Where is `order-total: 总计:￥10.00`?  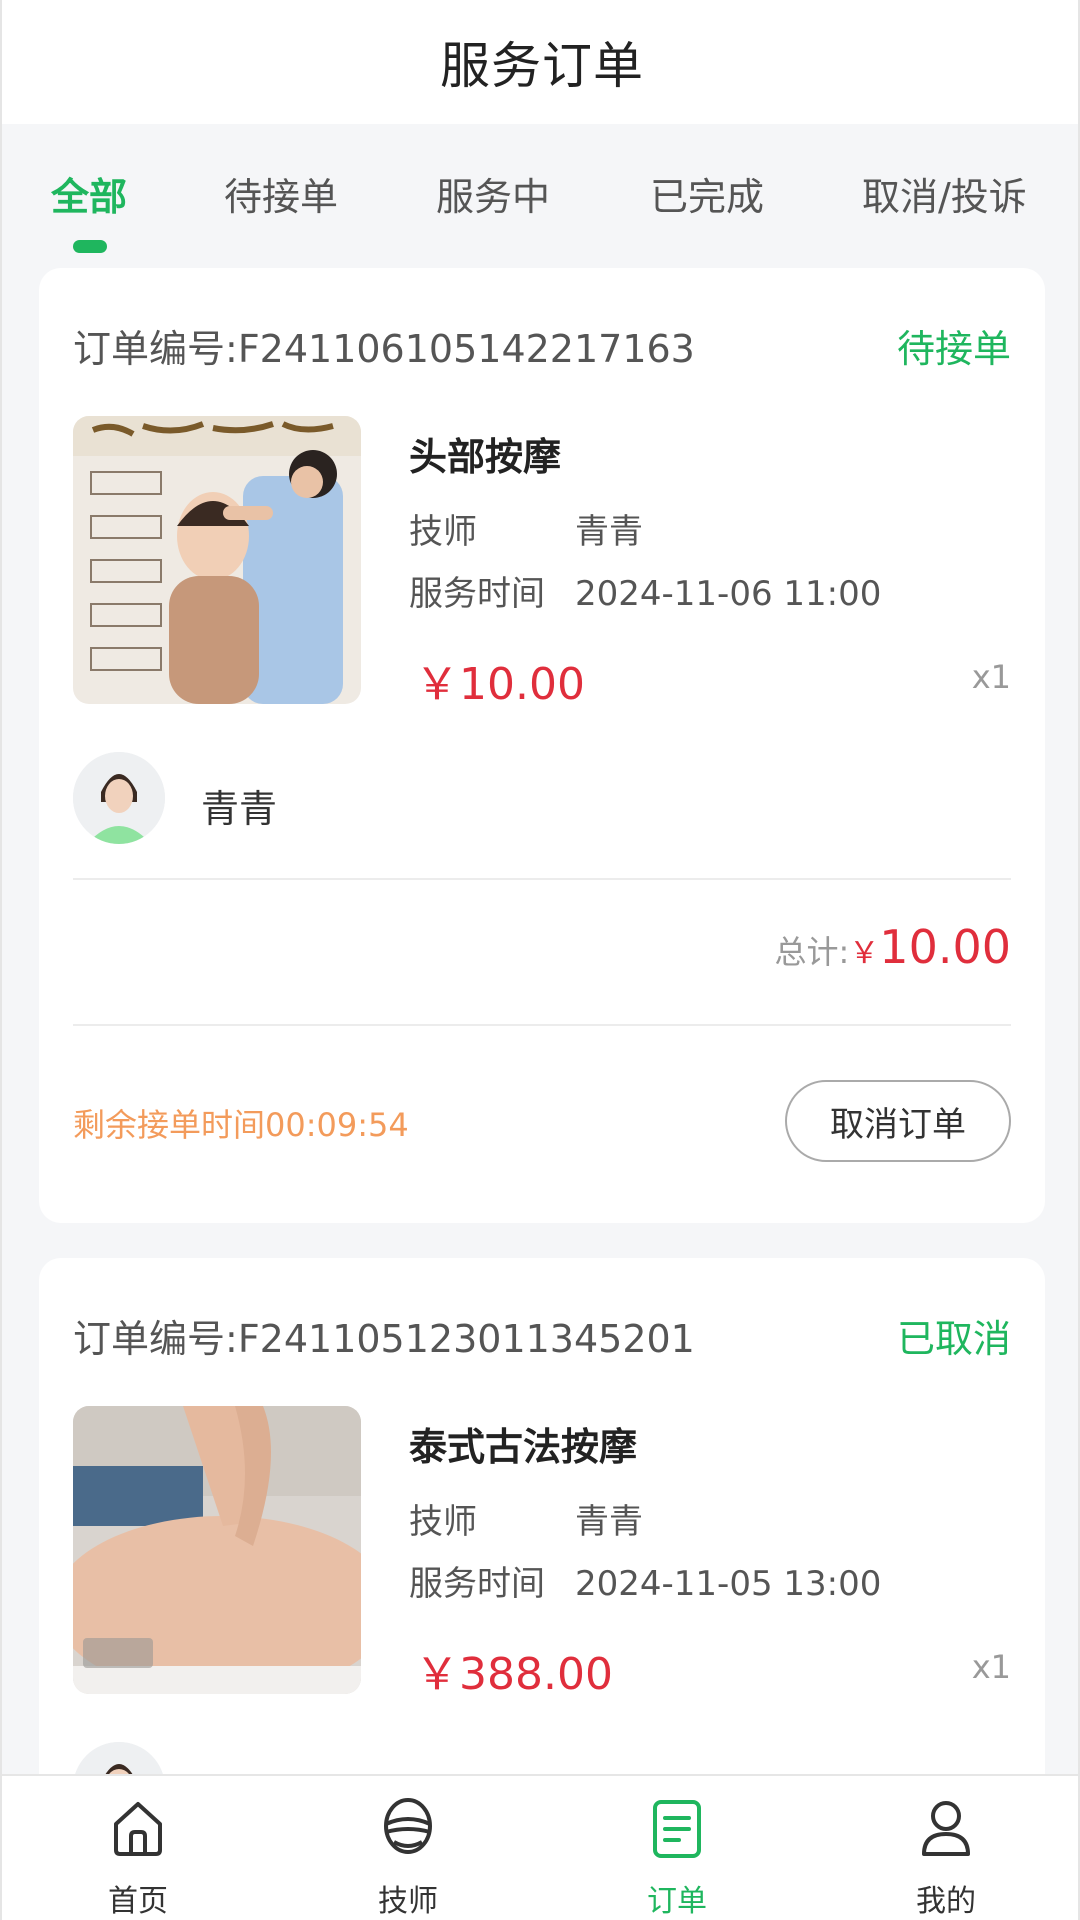
order-total: 总计:￥10.00 is located at coordinates (893, 947).